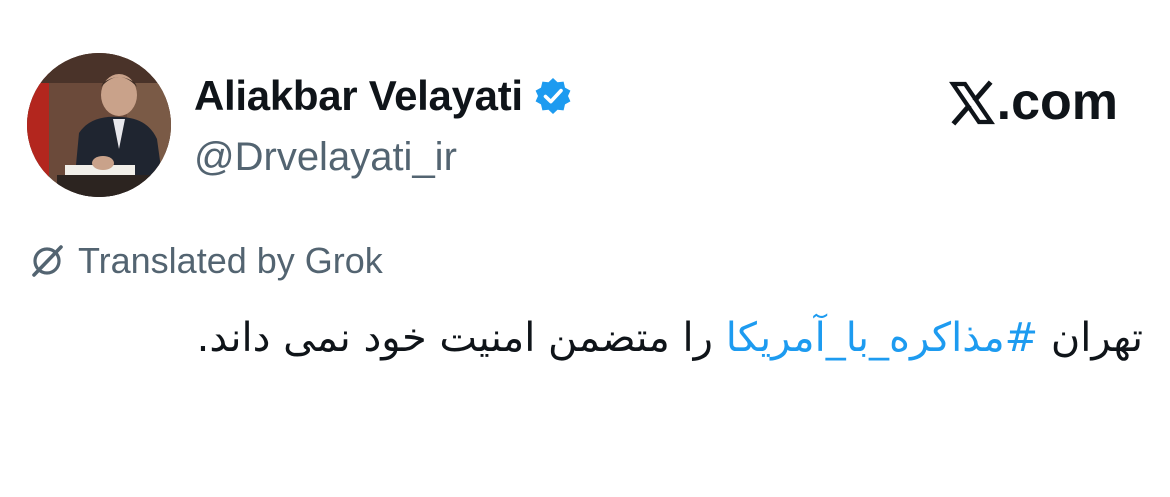  What do you see at coordinates (325, 157) in the screenshot?
I see `author-handle: @Drvelayati_ir` at bounding box center [325, 157].